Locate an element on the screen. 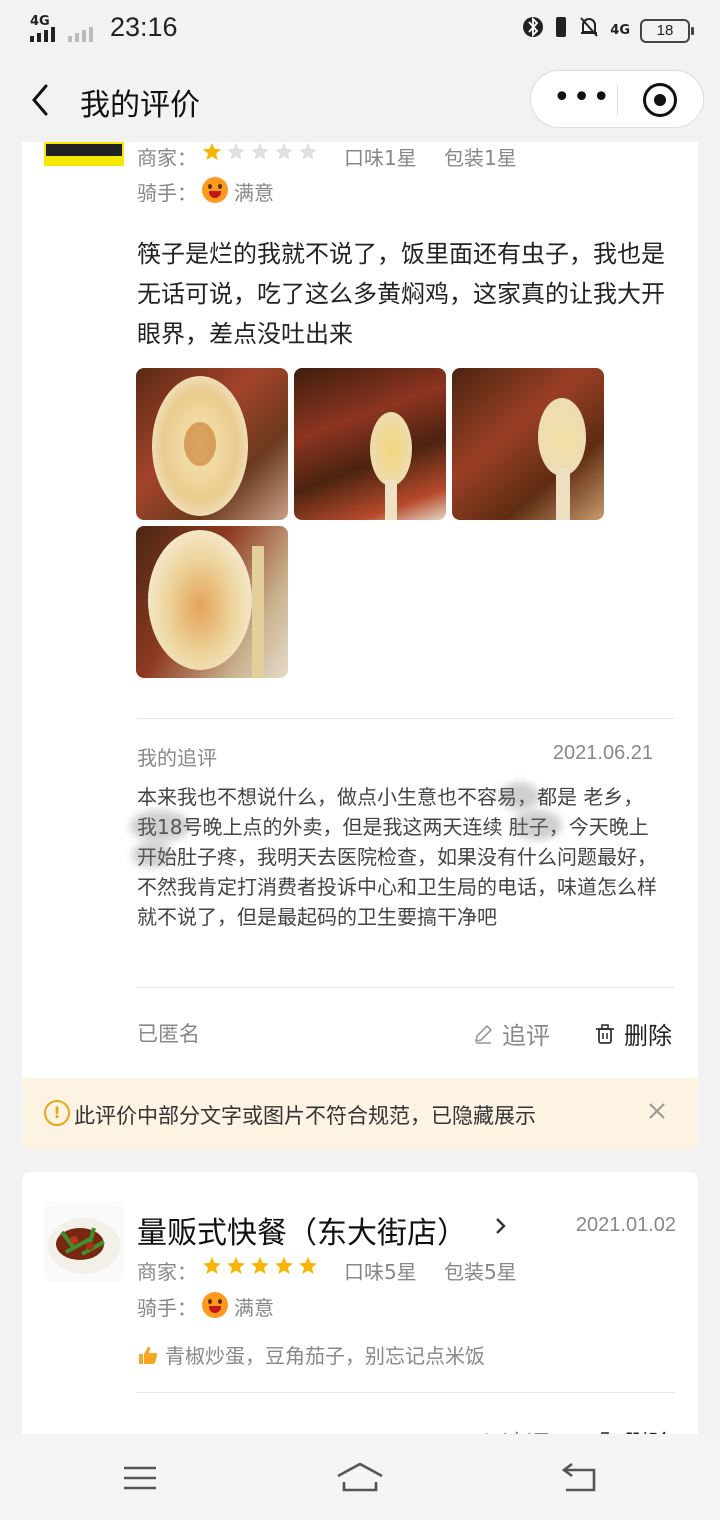 The height and width of the screenshot is (1520, 720). nav-bar: 我的评价 ••• is located at coordinates (360, 99).